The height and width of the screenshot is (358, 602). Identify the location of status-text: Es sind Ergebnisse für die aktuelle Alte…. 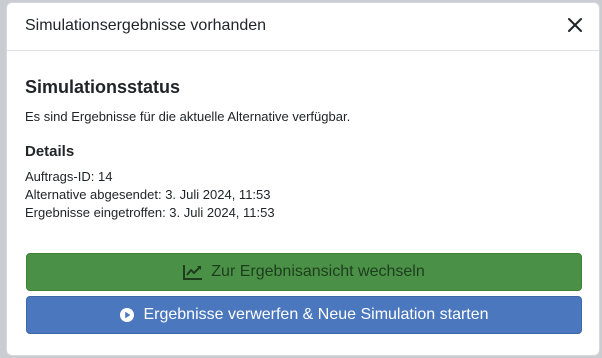
(188, 116).